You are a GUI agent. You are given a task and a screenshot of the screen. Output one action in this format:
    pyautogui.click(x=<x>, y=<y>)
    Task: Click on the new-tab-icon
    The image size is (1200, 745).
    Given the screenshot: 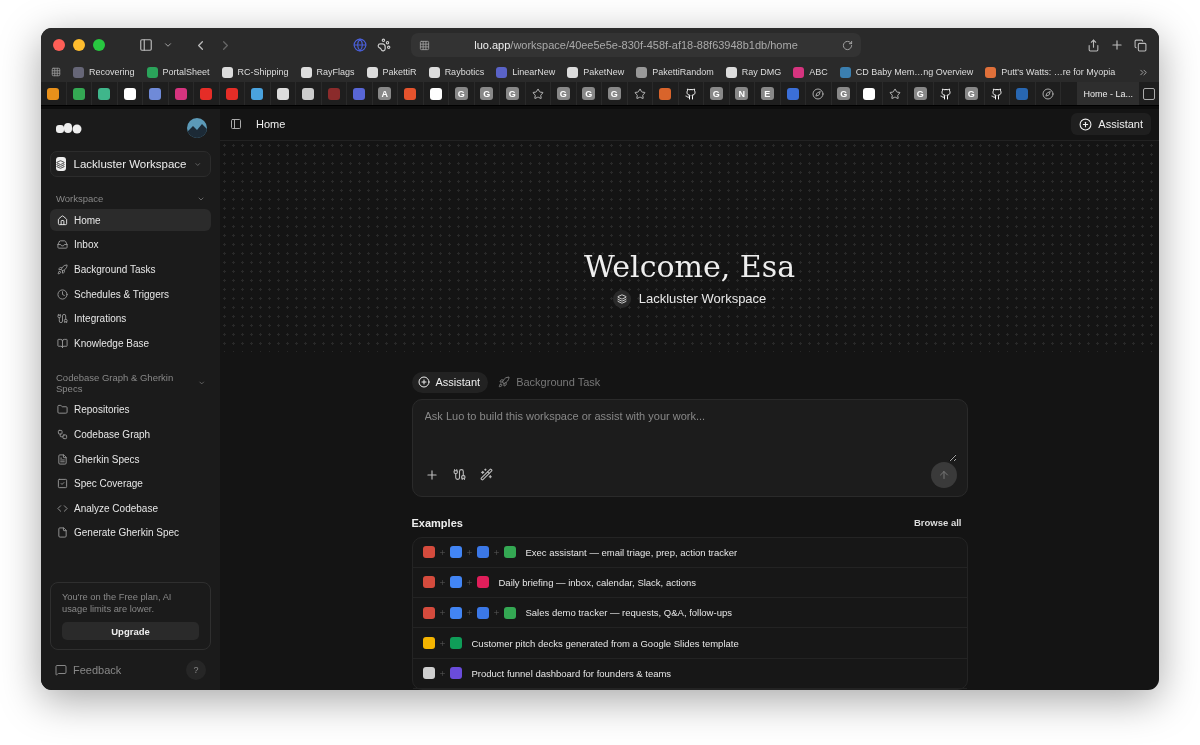 What is the action you would take?
    pyautogui.click(x=1117, y=45)
    